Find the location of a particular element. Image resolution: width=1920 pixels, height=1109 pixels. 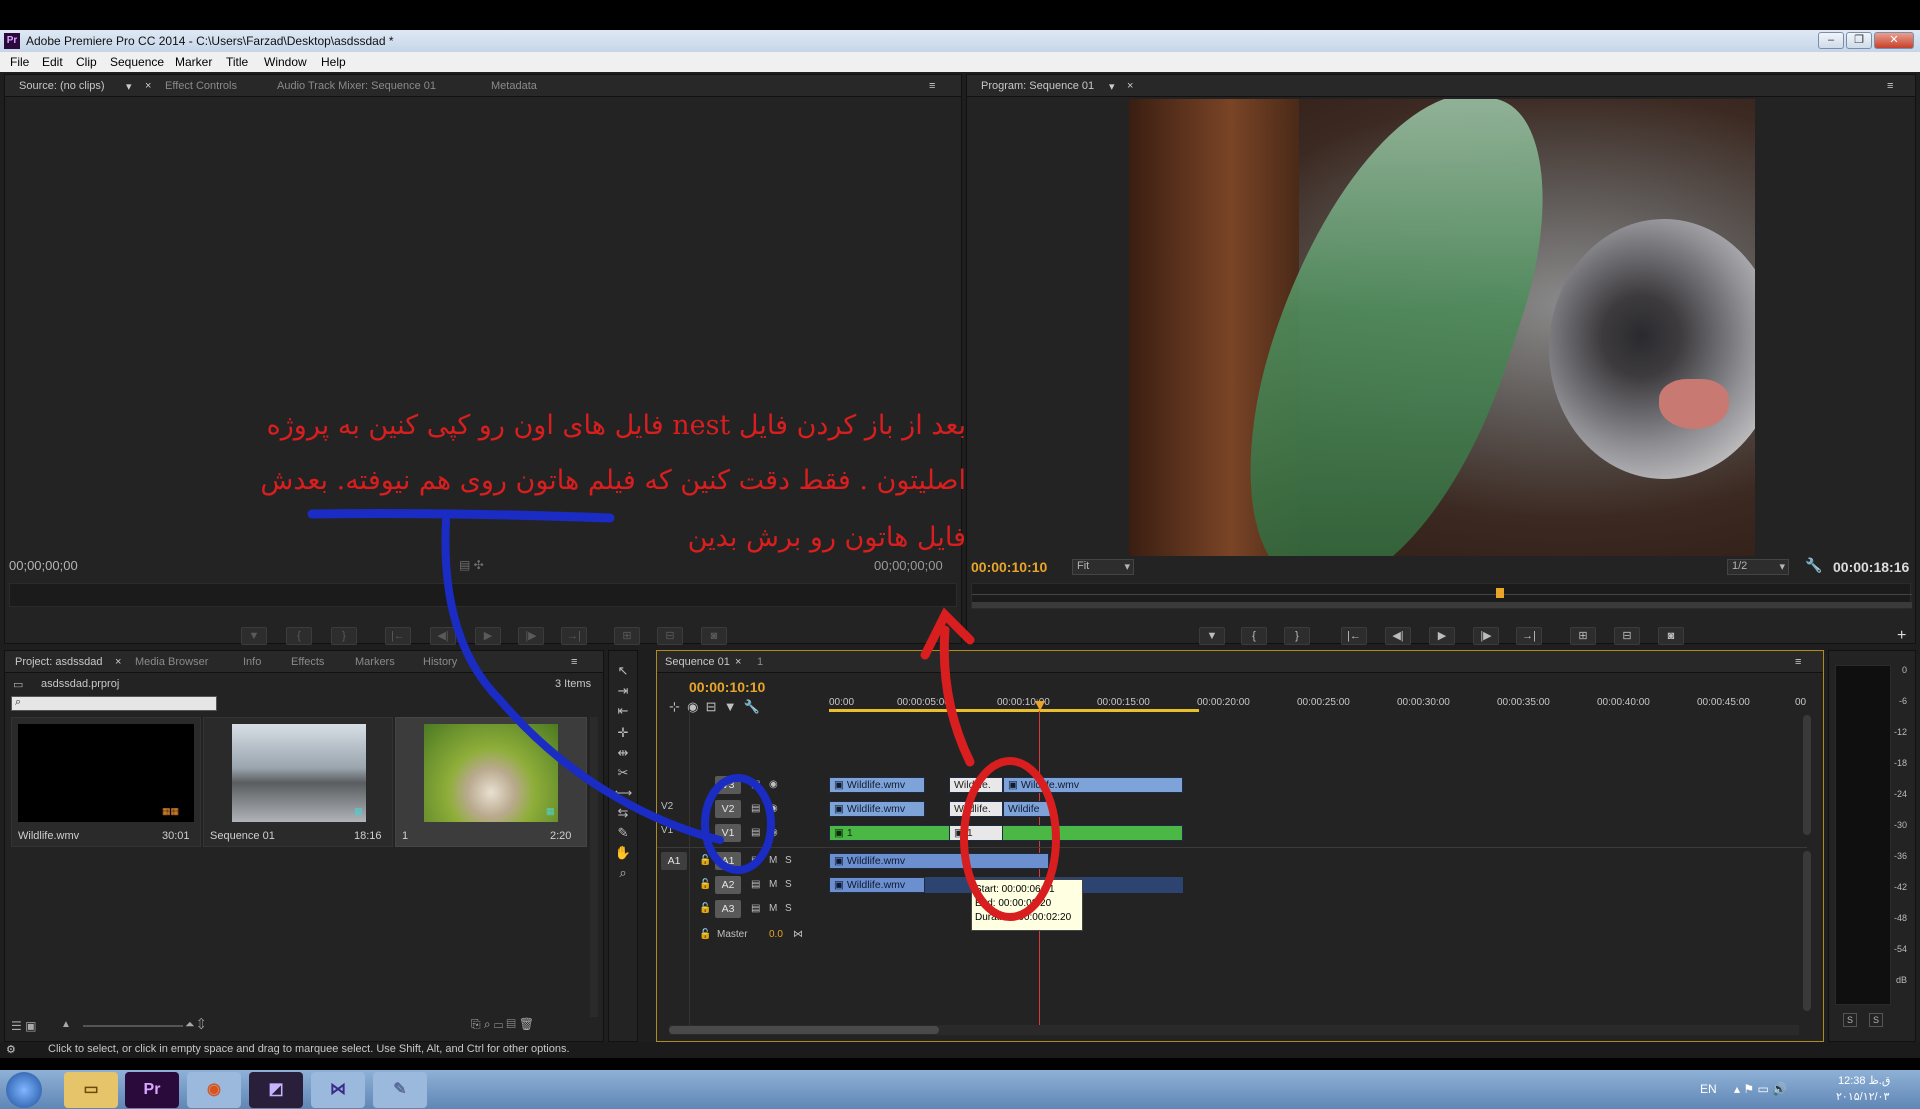

explorer-taskbar-icon: ▭ is located at coordinates (91, 1090).